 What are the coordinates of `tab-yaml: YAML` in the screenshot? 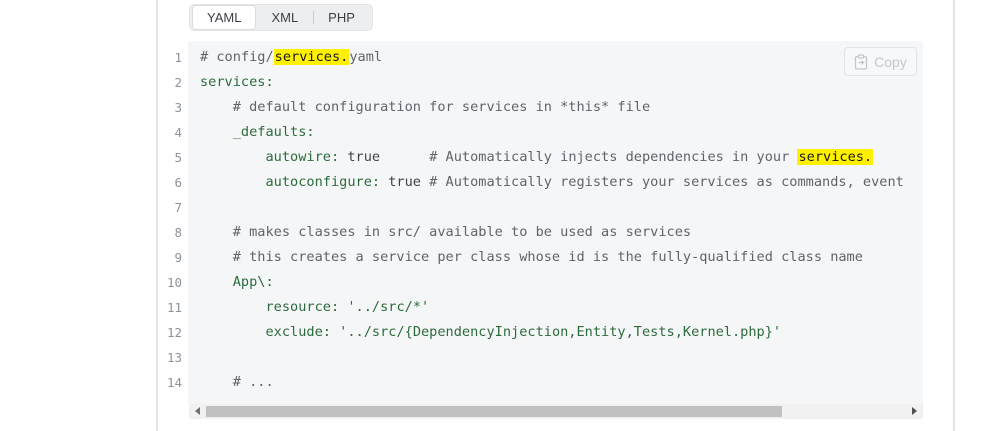 It's located at (224, 17).